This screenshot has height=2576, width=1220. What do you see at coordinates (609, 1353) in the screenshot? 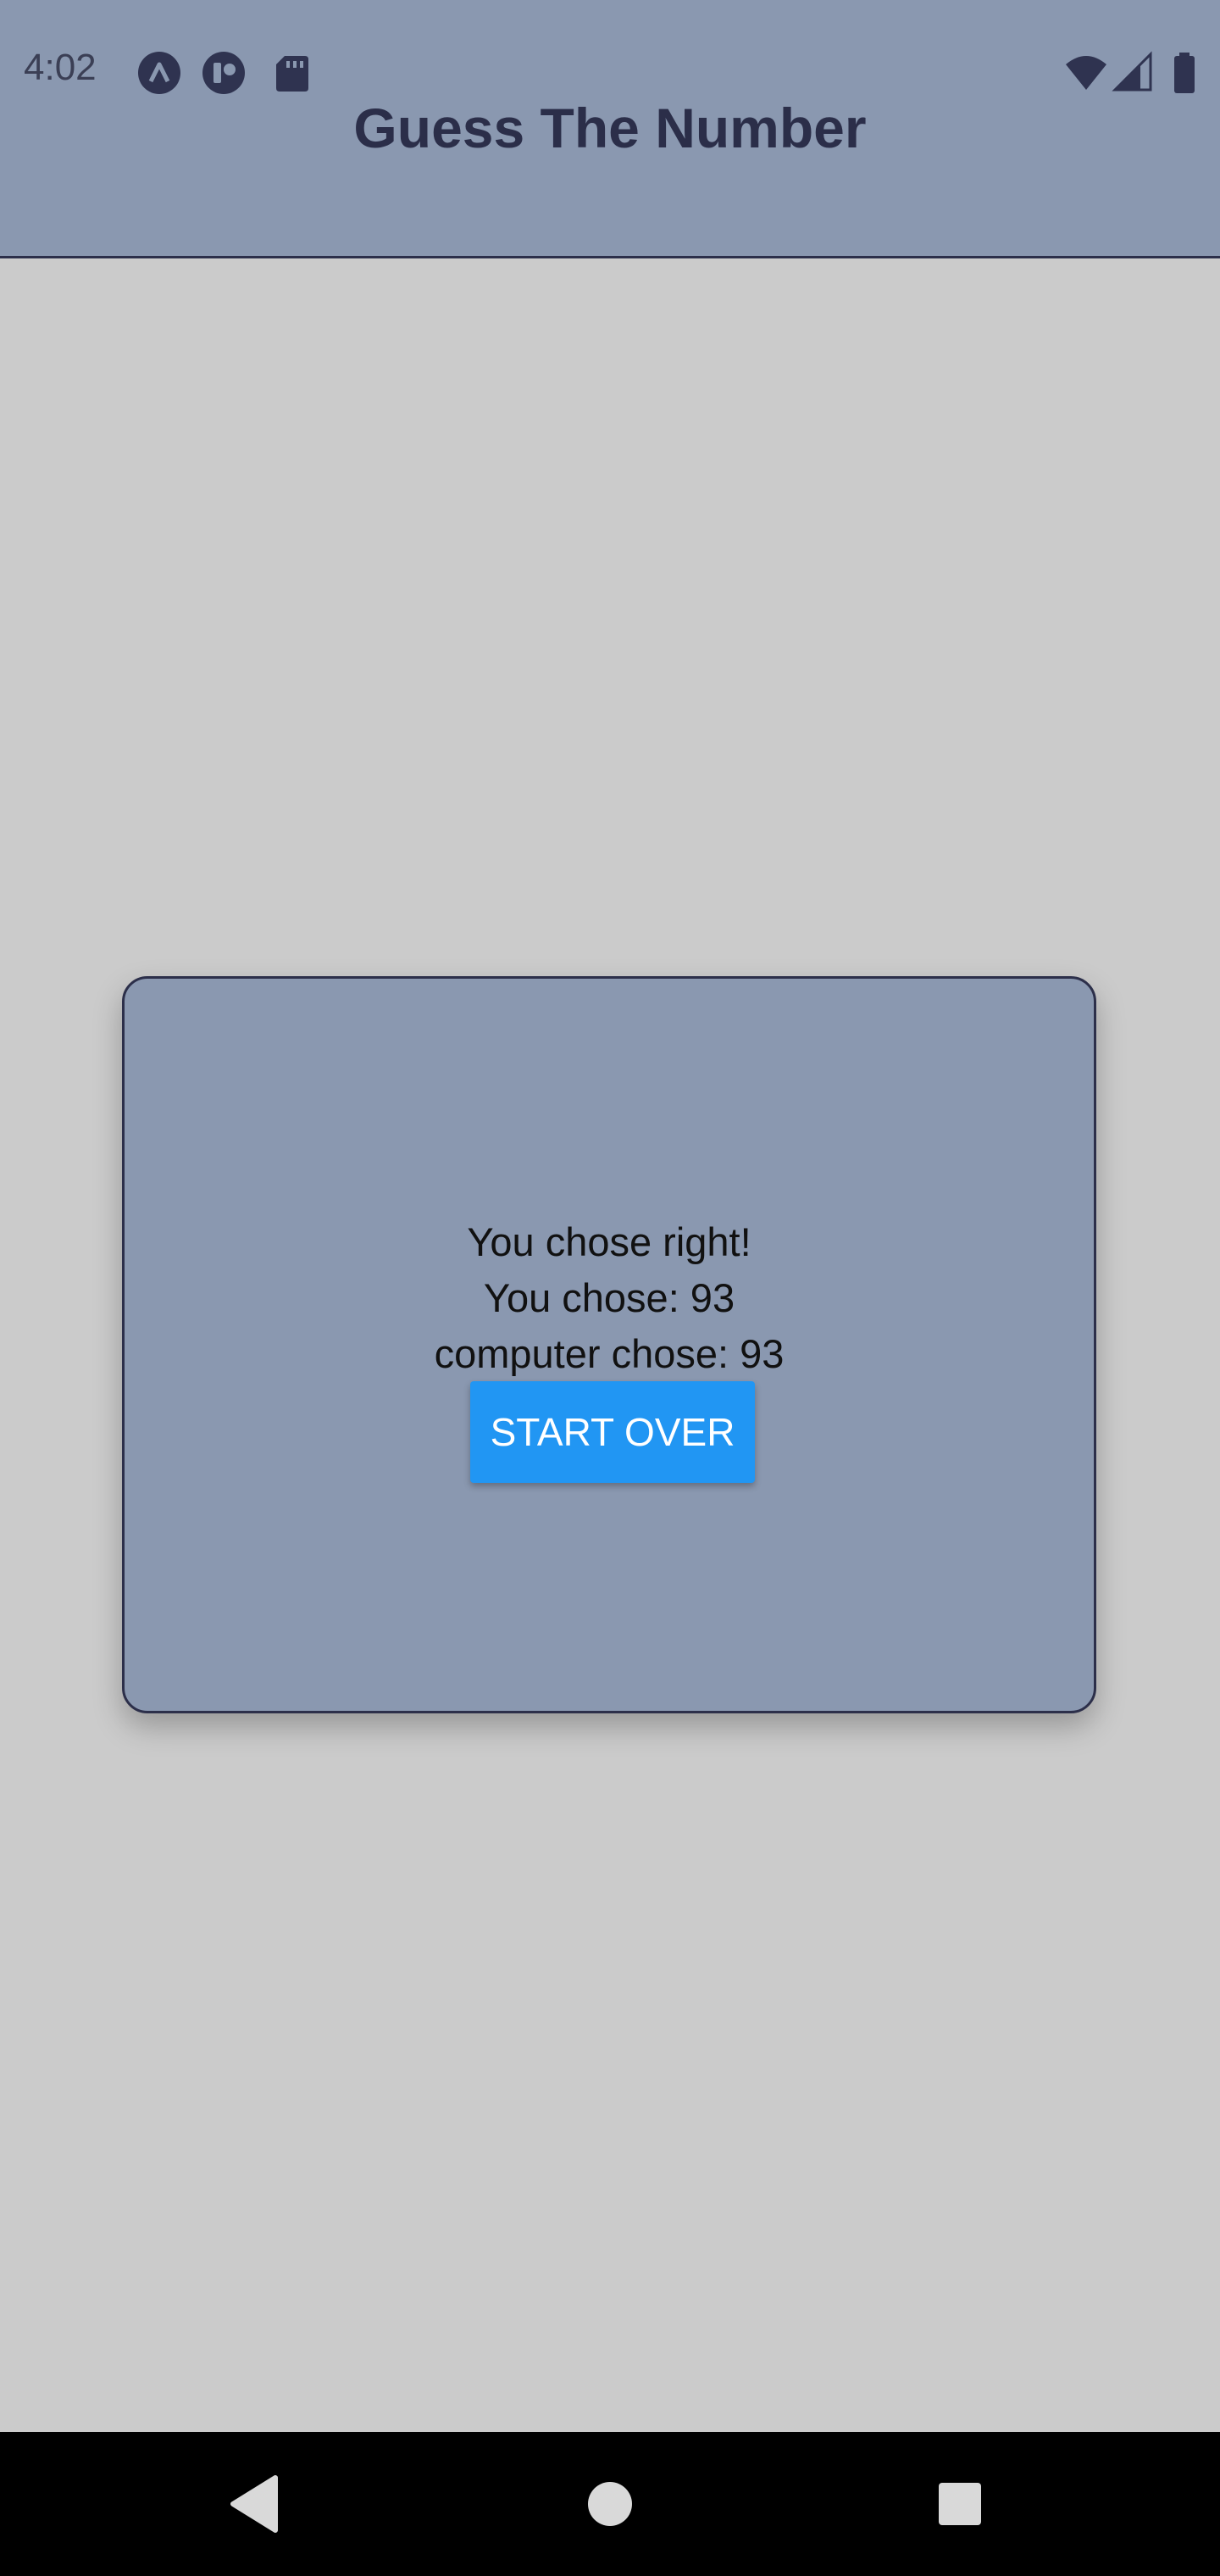
I see `computer-choice-text: computer chose: 93` at bounding box center [609, 1353].